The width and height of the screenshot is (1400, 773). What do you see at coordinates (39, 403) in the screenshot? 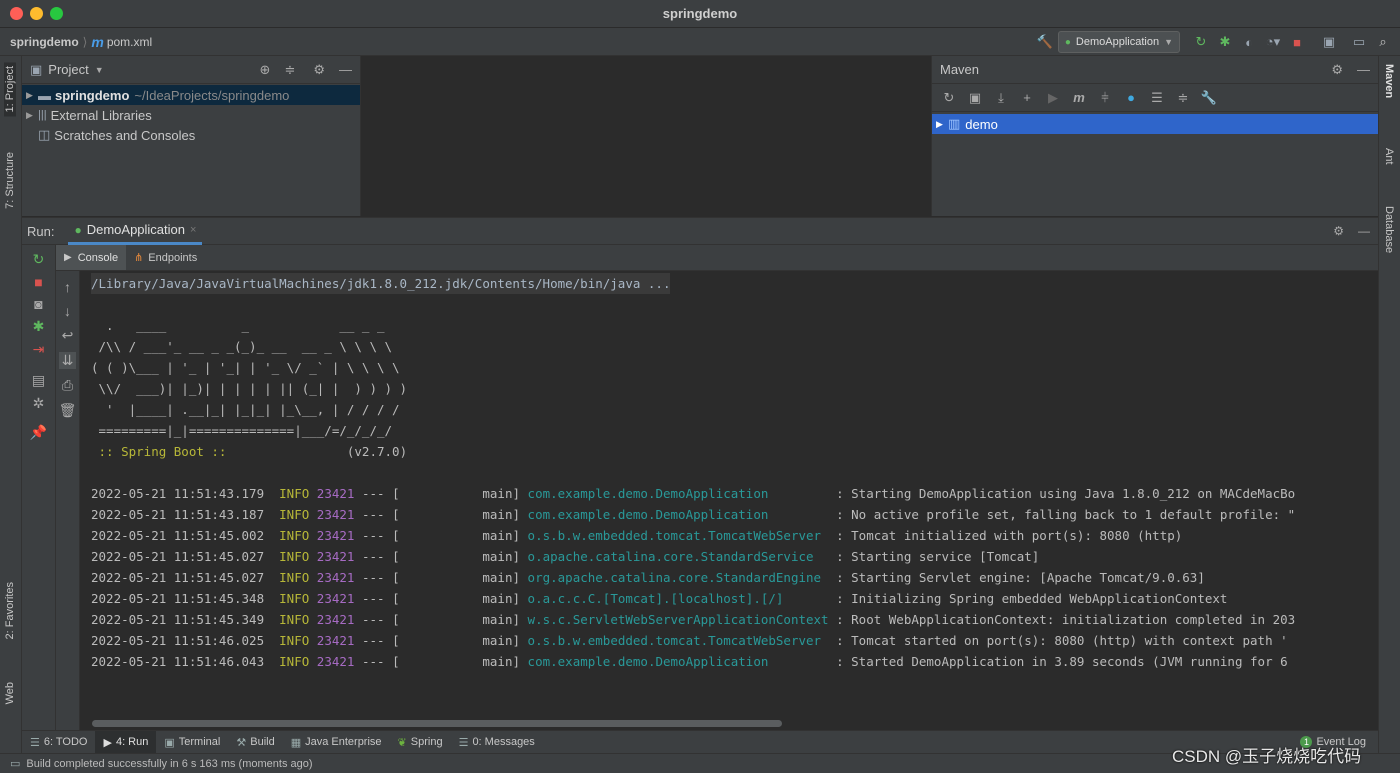
I see `settings-icon: ✲` at bounding box center [39, 403].